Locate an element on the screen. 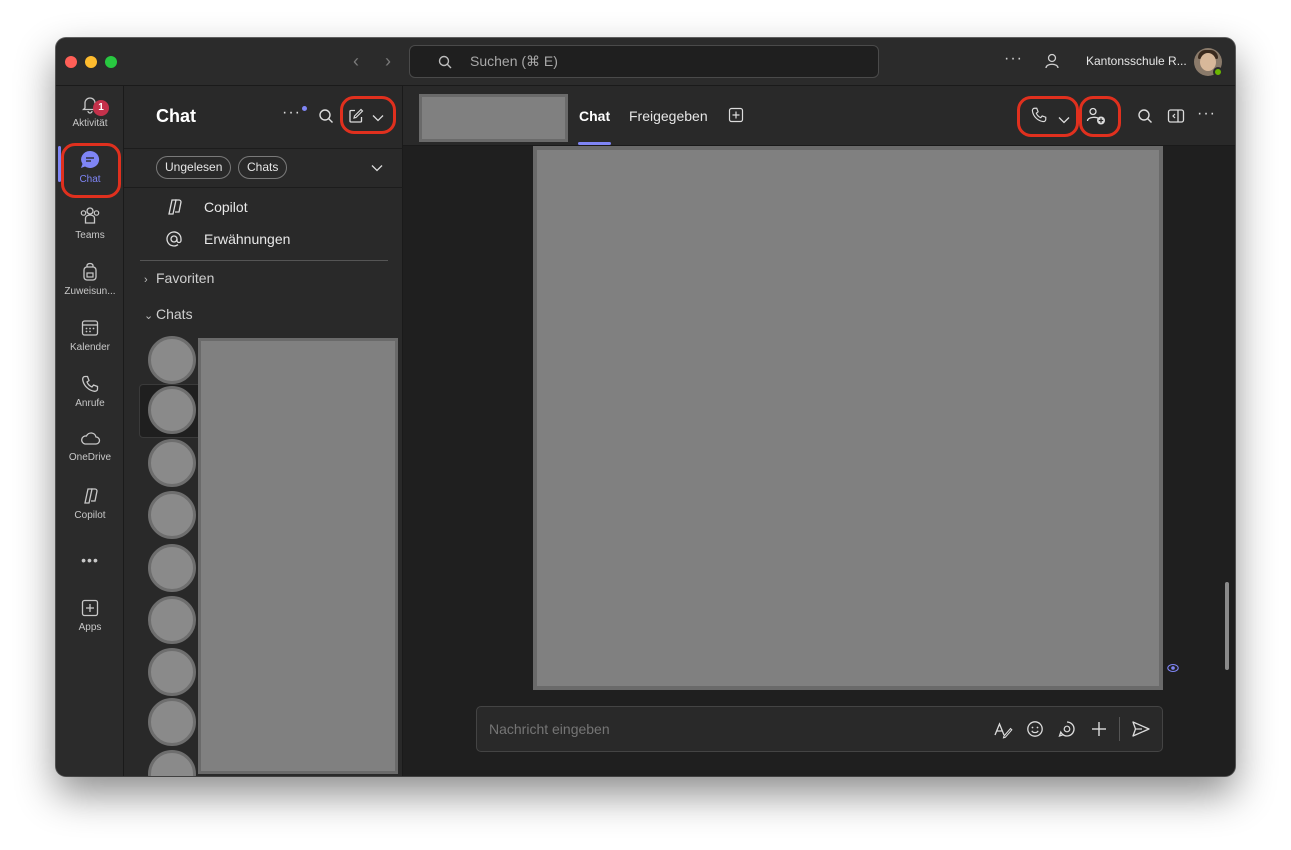 Image resolution: width=1291 pixels, height=850 pixels. backpack-icon is located at coordinates (90, 271).